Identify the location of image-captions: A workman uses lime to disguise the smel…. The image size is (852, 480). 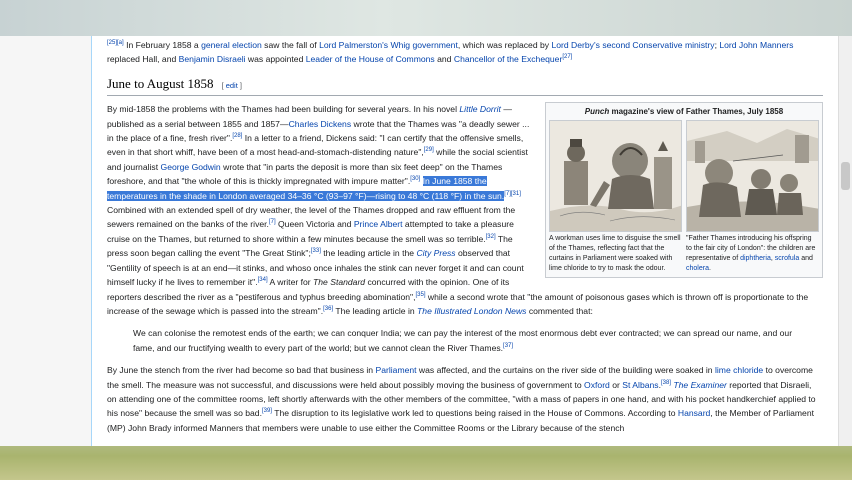
(684, 254).